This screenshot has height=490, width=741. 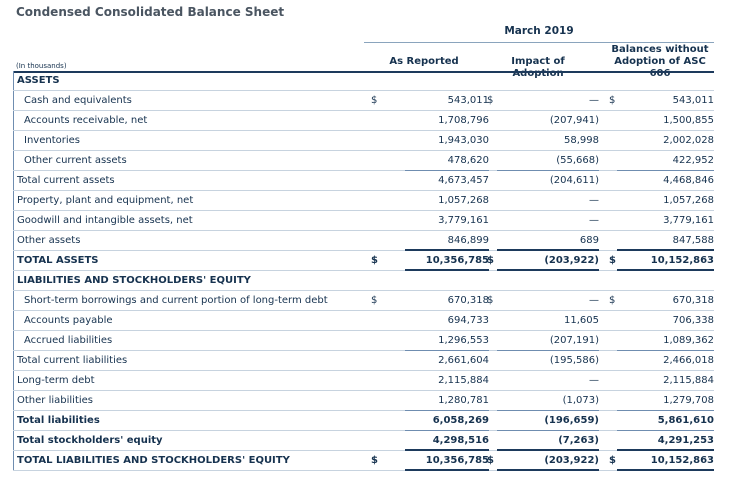 I want to click on row-value: 2,002,028, so click(x=688, y=140).